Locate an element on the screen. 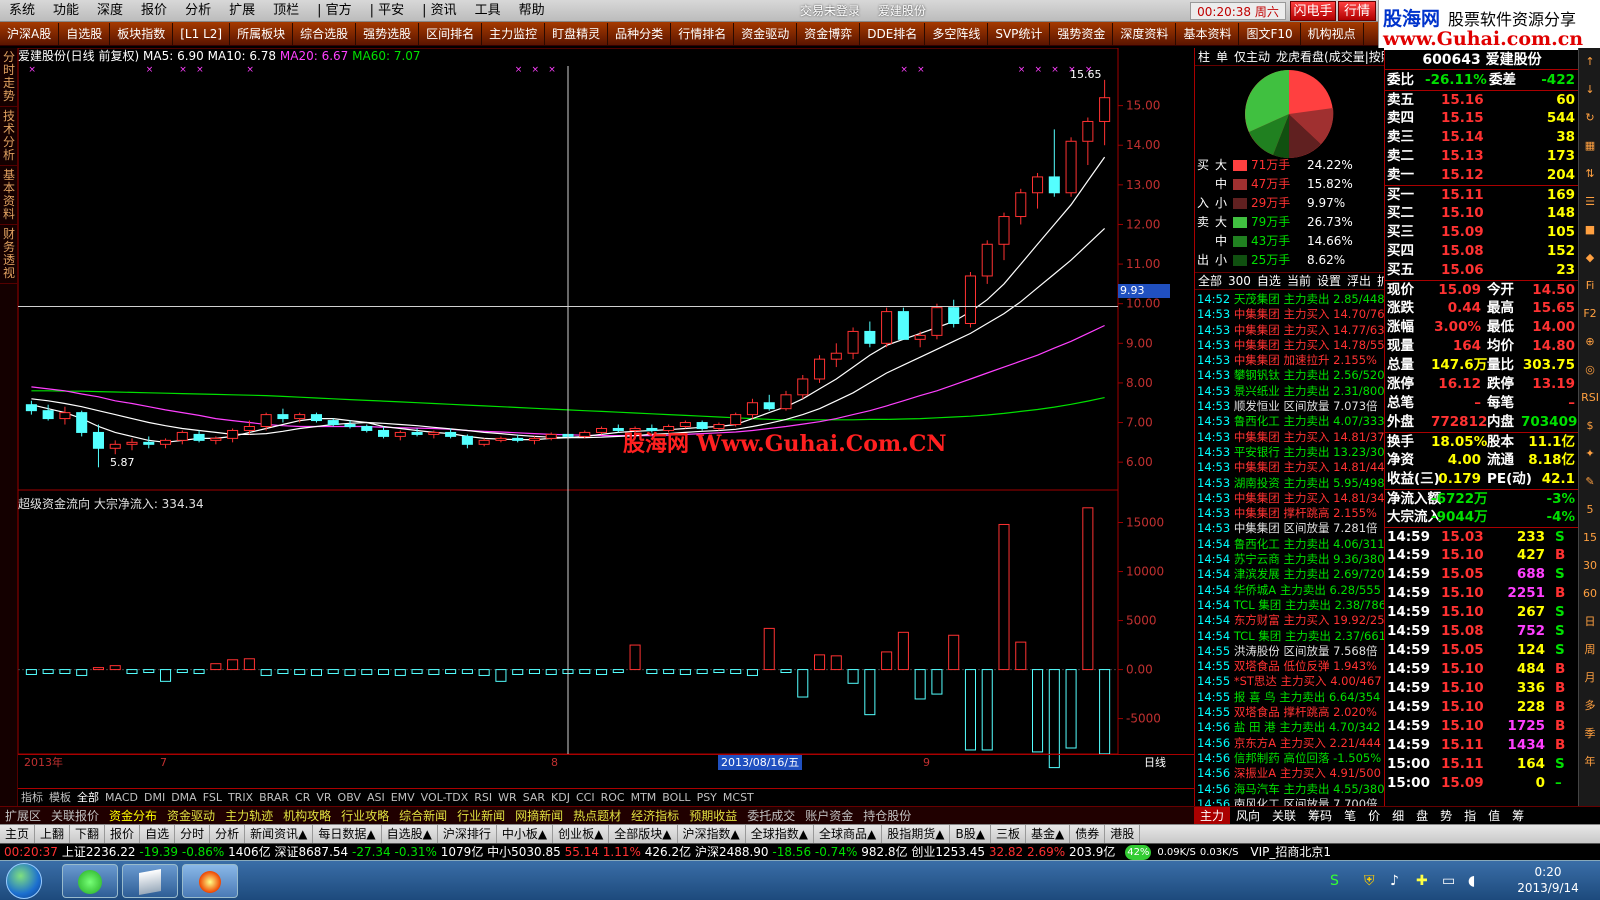 The image size is (1600, 900). panel-tab: 指 is located at coordinates (1470, 816).